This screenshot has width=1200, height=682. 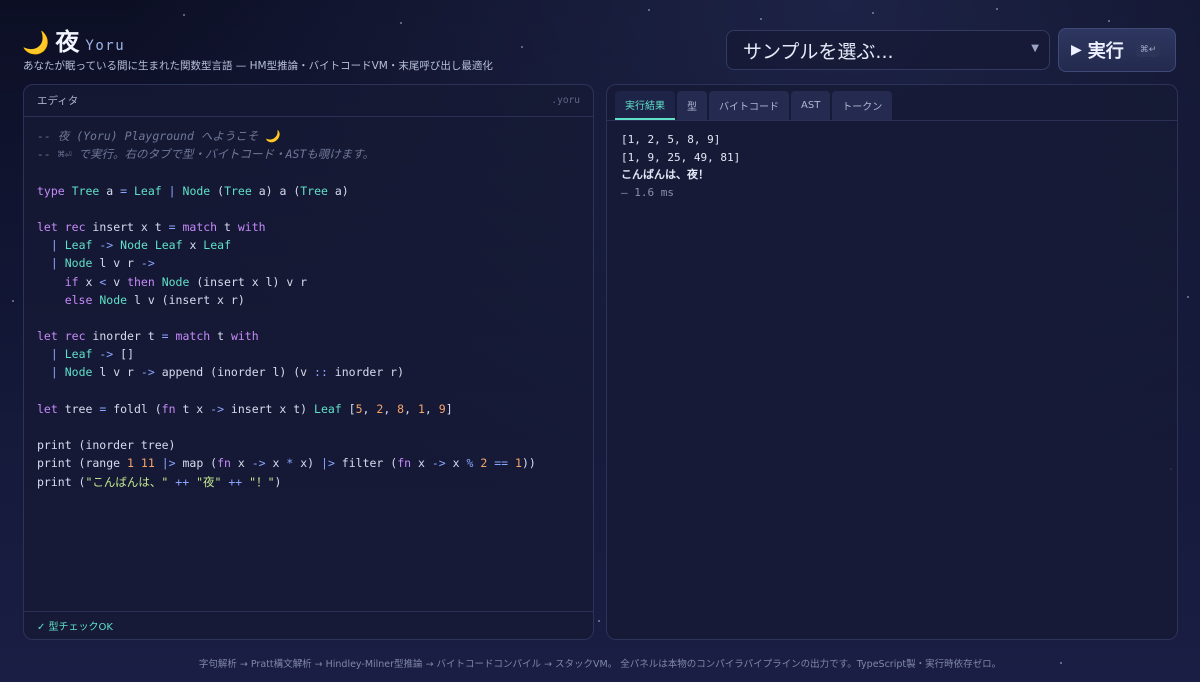 What do you see at coordinates (1076, 50) in the screenshot?
I see `play-icon: ▶` at bounding box center [1076, 50].